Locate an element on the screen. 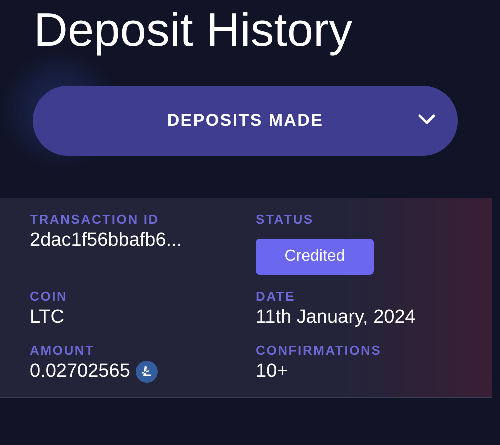 Image resolution: width=500 pixels, height=445 pixels. field-label: DATE is located at coordinates (276, 296).